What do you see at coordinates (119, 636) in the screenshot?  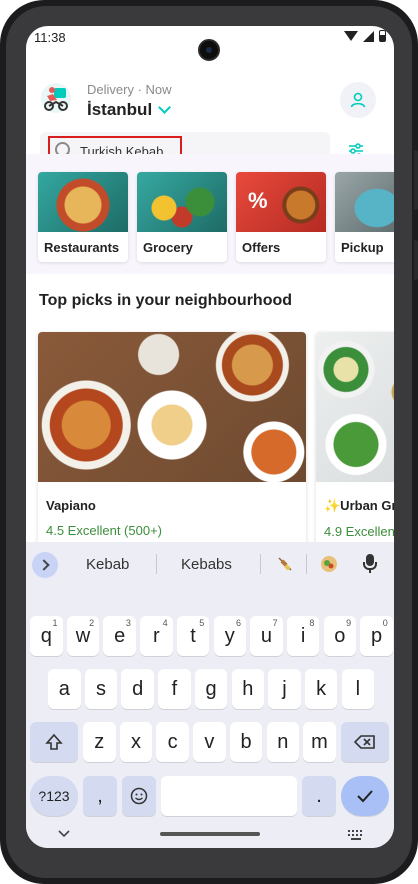 I see `key-e: e3` at bounding box center [119, 636].